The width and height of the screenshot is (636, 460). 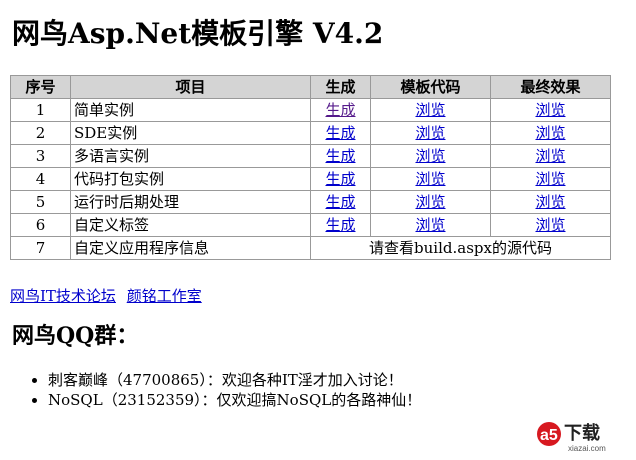 I want to click on table-row: 6 自定义标签 生成 浏览 浏览, so click(x=310, y=225).